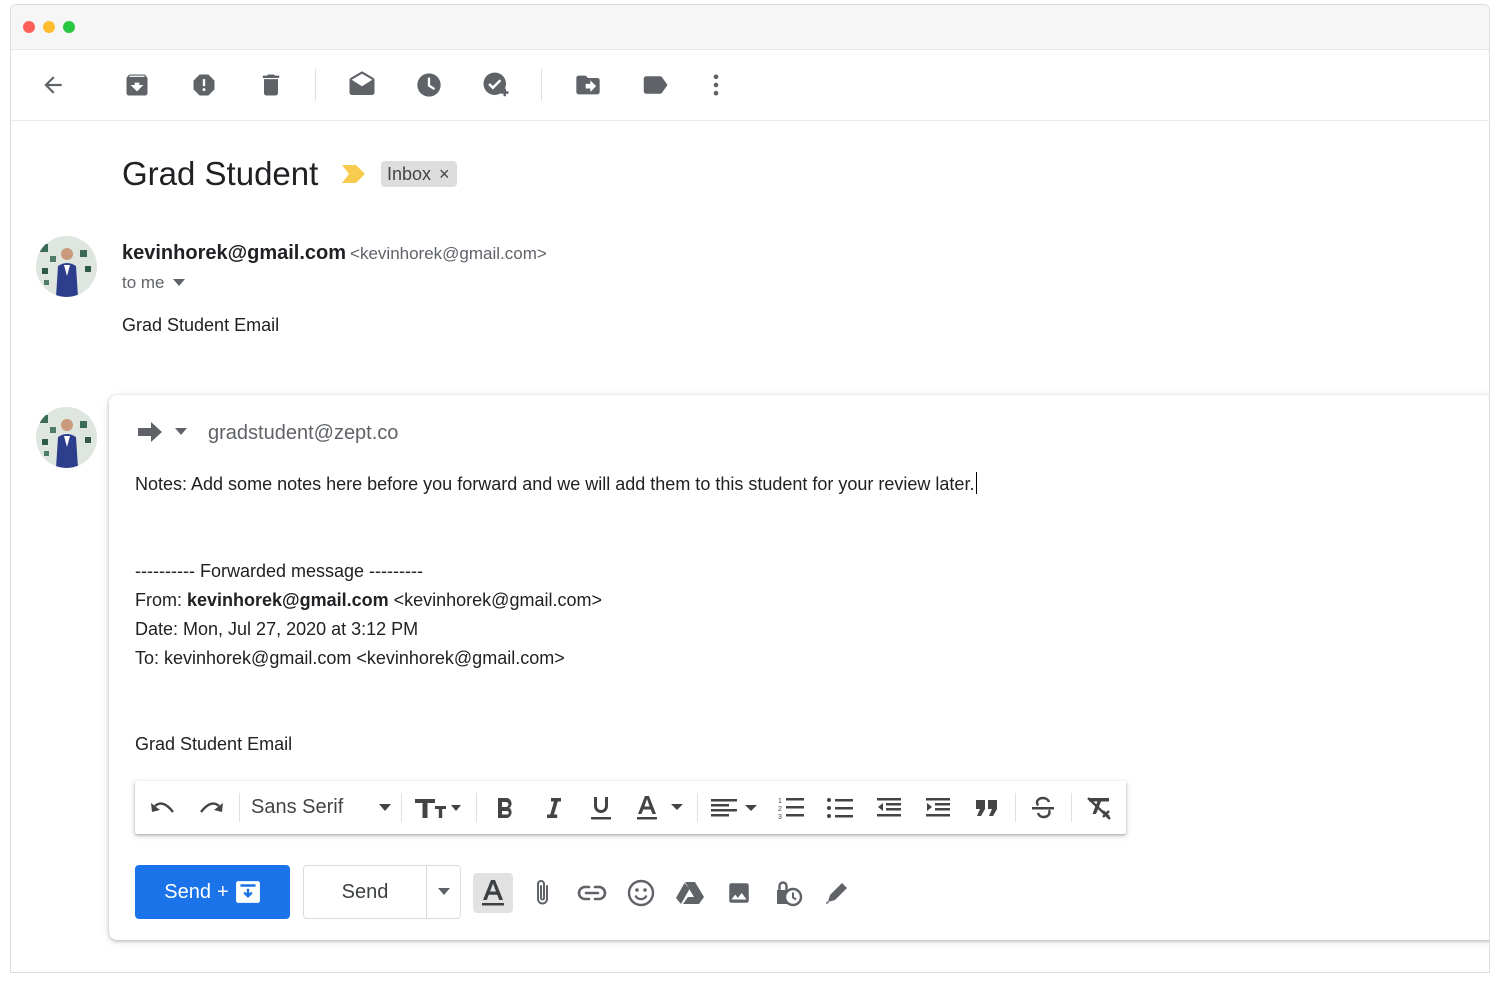 Image resolution: width=1500 pixels, height=1002 pixels. I want to click on back-arrow-icon, so click(53, 85).